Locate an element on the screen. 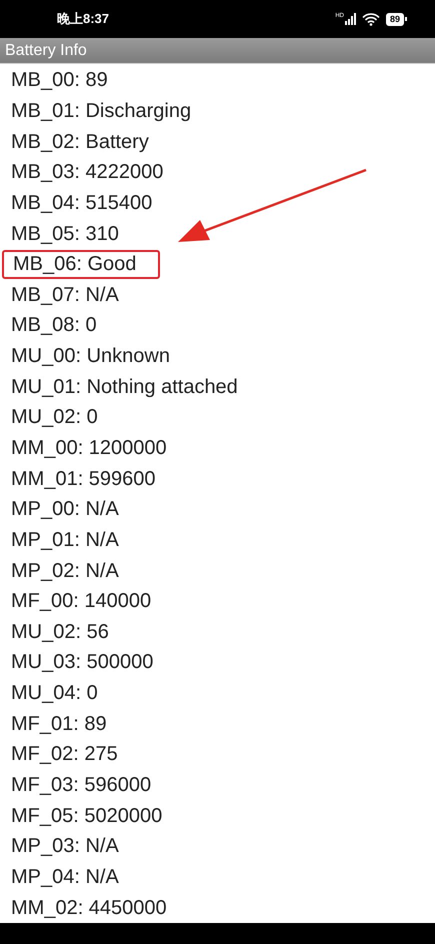  info-line: MB_07: N/A is located at coordinates (64, 295).